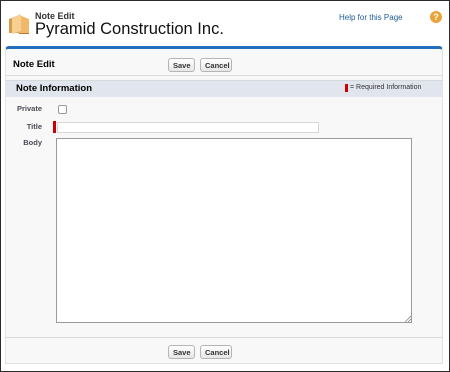 The height and width of the screenshot is (372, 450). Describe the element at coordinates (129, 29) in the screenshot. I see `page-title: Pyramid Construction Inc.` at that location.